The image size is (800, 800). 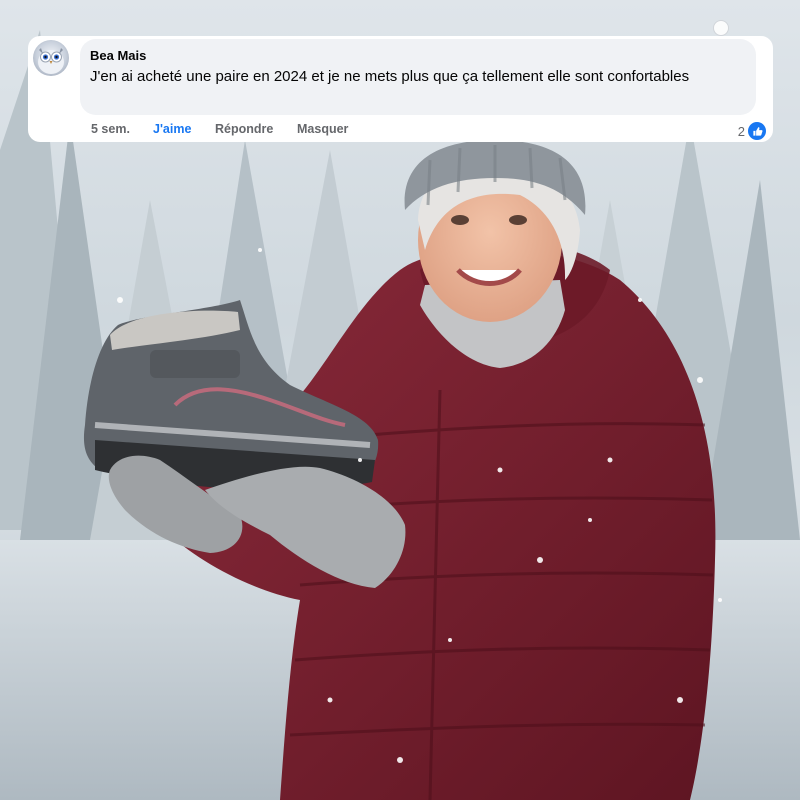 What do you see at coordinates (51, 58) in the screenshot?
I see `owl-avatar` at bounding box center [51, 58].